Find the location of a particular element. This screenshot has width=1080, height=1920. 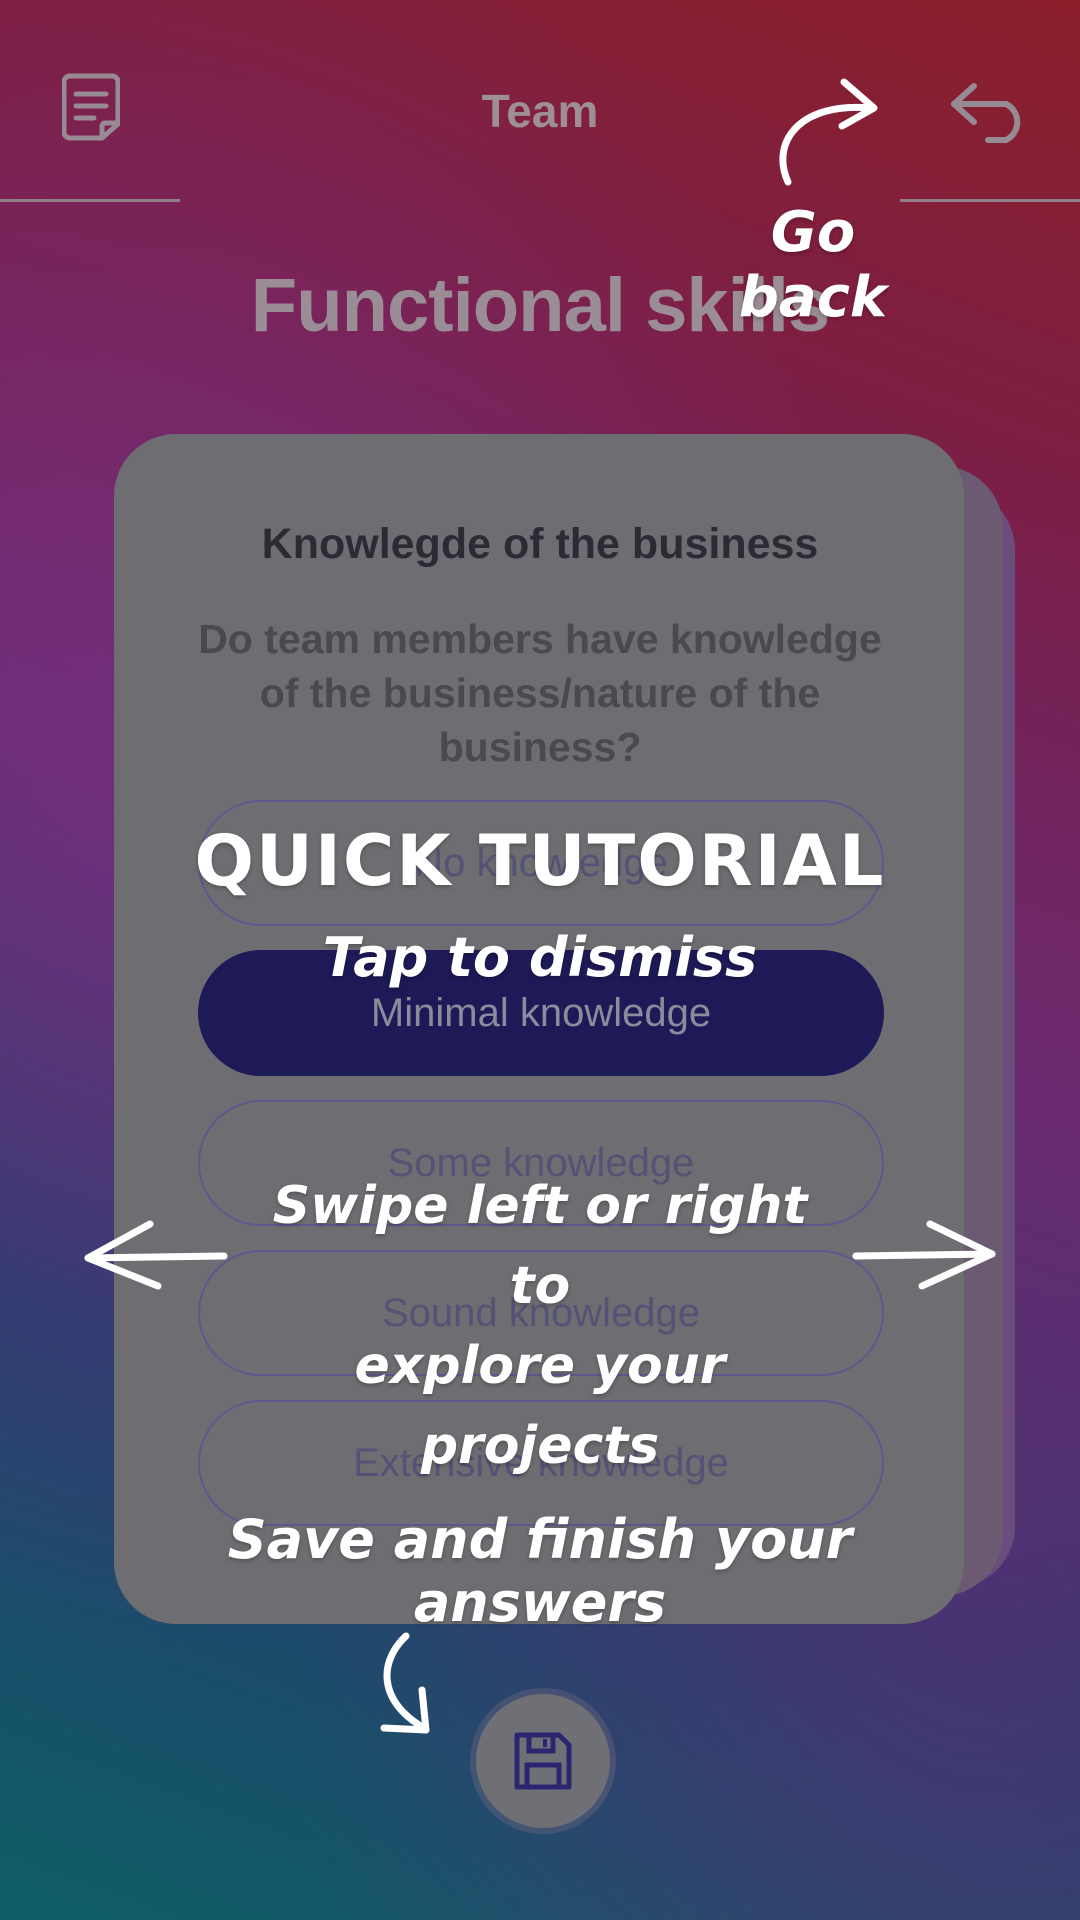

tutorial-go-back-hint: Go back is located at coordinates (813, 265).